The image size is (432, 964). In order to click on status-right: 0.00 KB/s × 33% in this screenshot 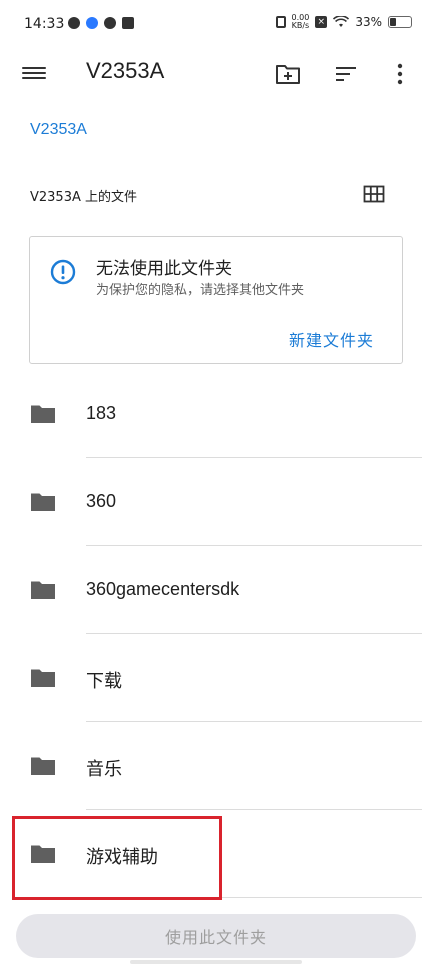, I will do `click(343, 22)`.